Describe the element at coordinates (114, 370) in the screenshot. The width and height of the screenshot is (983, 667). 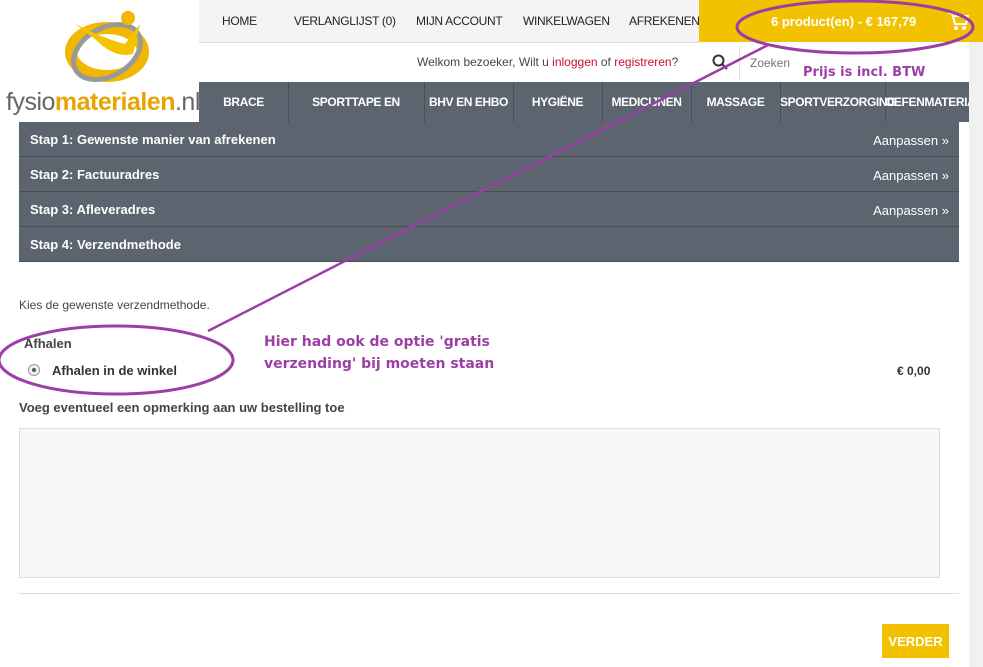
I see `shipping-option-label: Afhalen in de winkel` at that location.